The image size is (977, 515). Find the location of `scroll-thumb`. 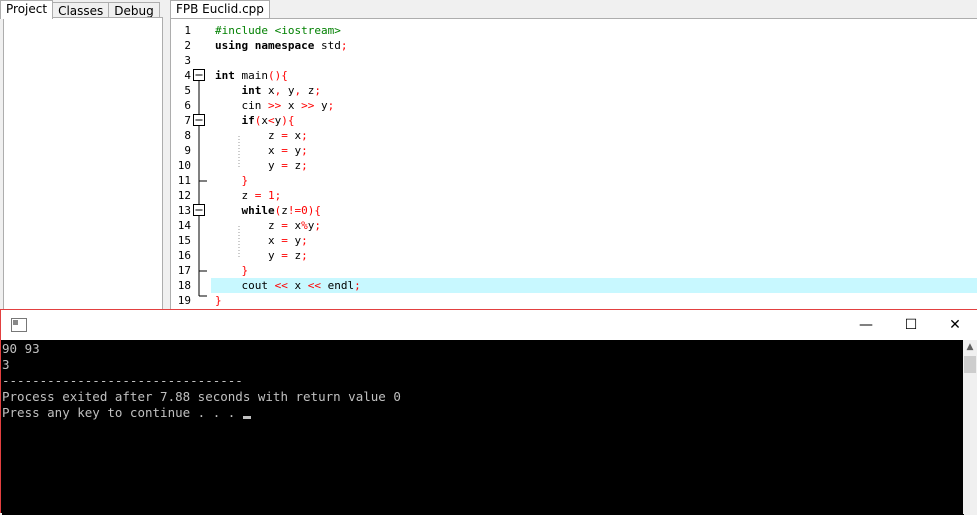

scroll-thumb is located at coordinates (970, 364).